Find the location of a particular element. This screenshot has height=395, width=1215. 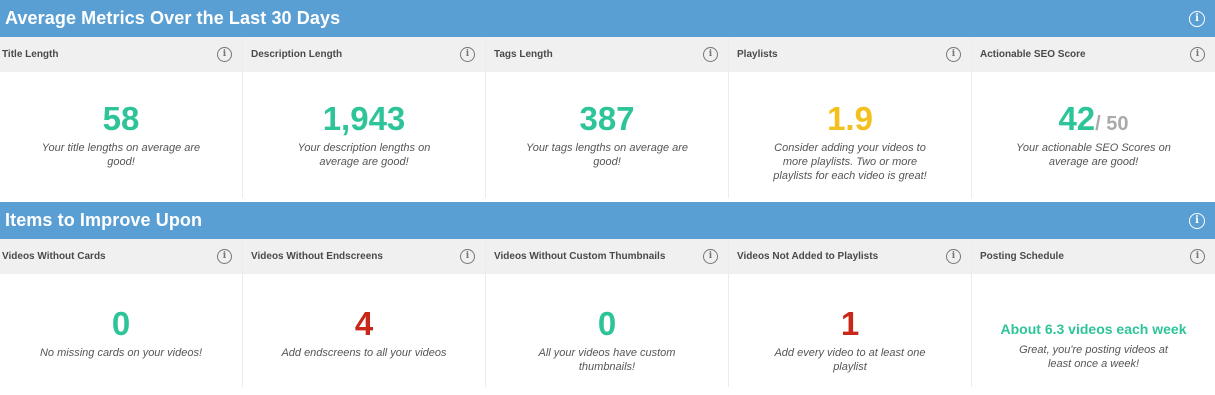

metric-max: / 50 is located at coordinates (1112, 124).